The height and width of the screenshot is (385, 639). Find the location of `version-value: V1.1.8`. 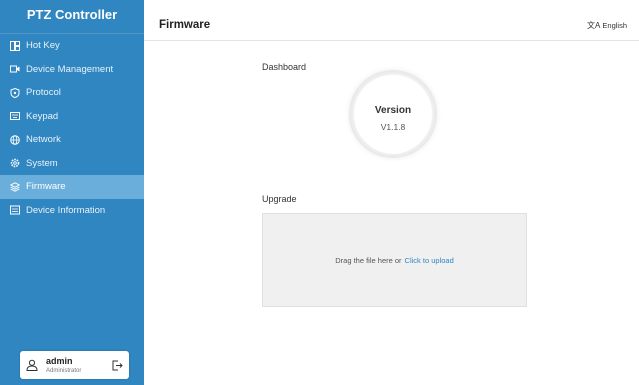

version-value: V1.1.8 is located at coordinates (393, 126).